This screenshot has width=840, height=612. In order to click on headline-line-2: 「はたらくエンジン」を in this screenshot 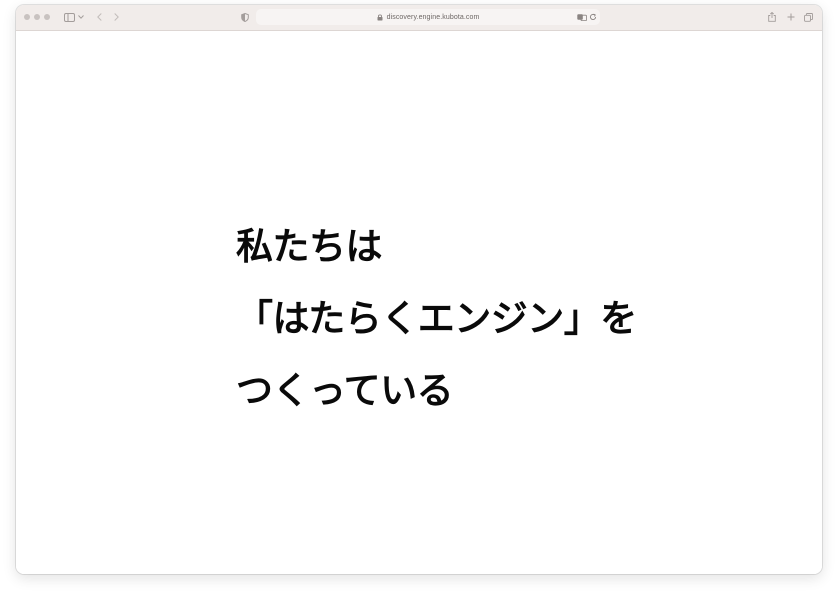, I will do `click(436, 318)`.